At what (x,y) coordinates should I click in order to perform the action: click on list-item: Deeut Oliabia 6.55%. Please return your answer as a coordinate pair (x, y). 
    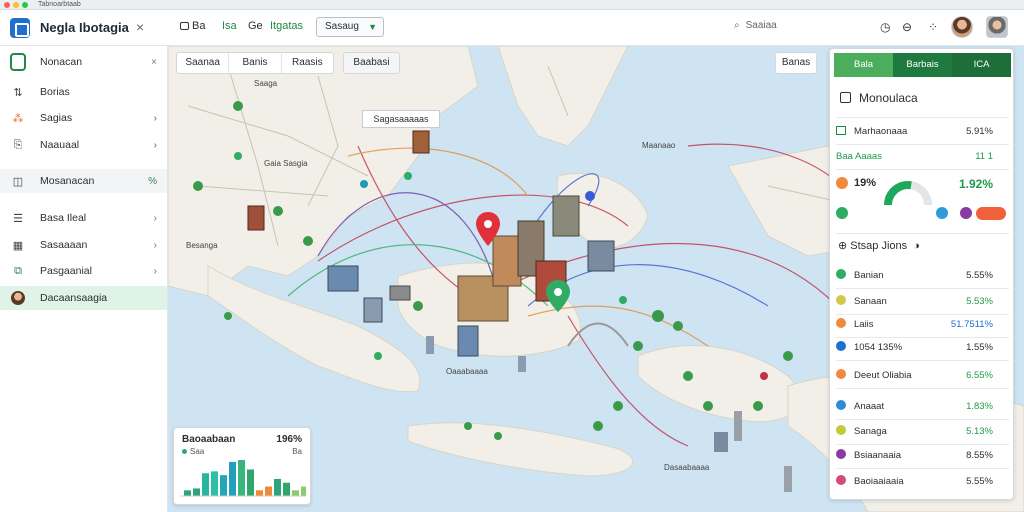
    Looking at the image, I should click on (922, 376).